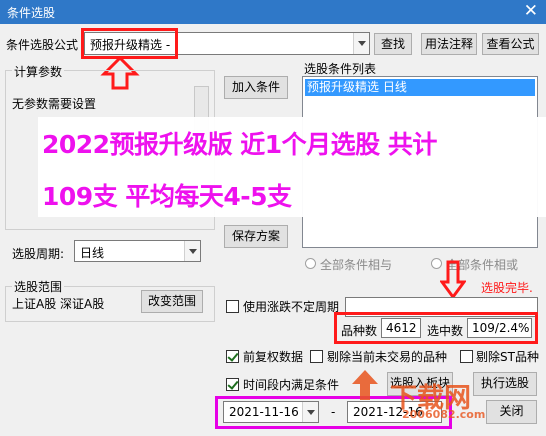  What do you see at coordinates (393, 44) in the screenshot?
I see `find-button: 查找` at bounding box center [393, 44].